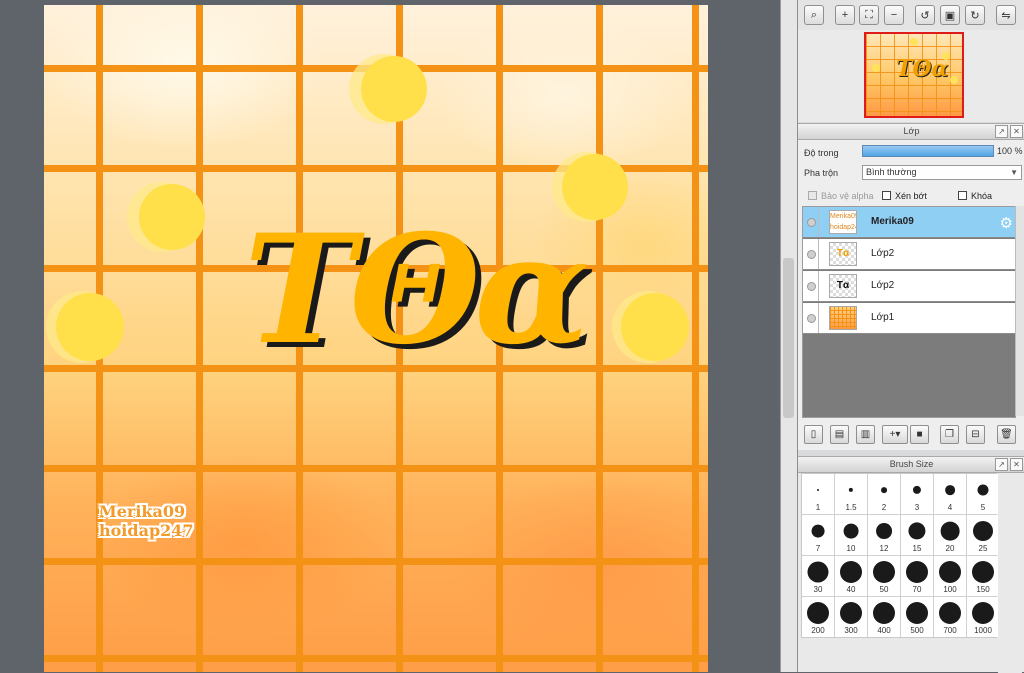 Image resolution: width=1024 pixels, height=673 pixels. I want to click on brush-size-label: 10, so click(851, 548).